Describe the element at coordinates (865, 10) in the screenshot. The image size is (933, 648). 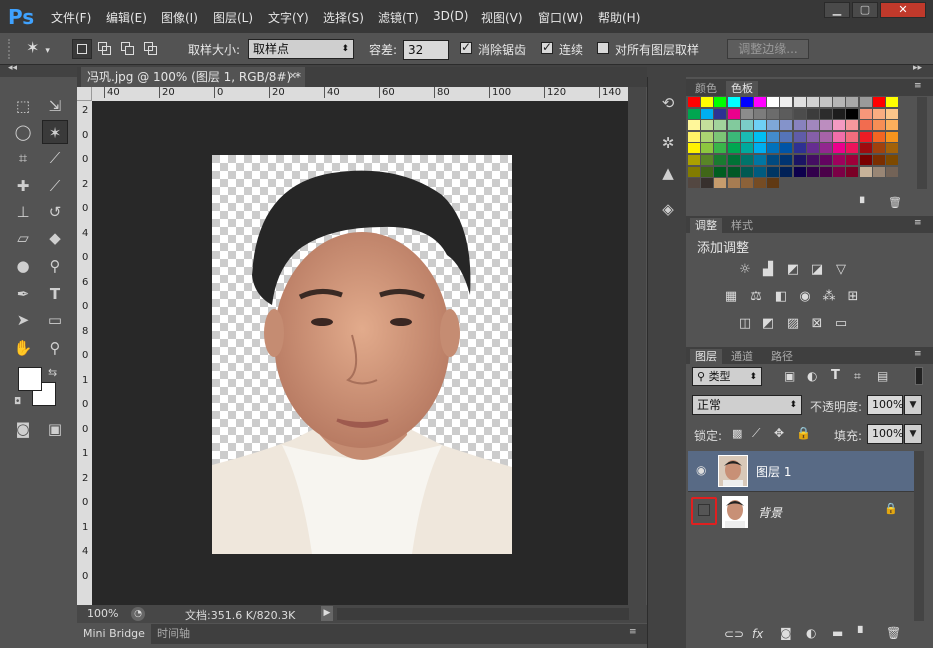
I see `restore-button: ▢` at that location.